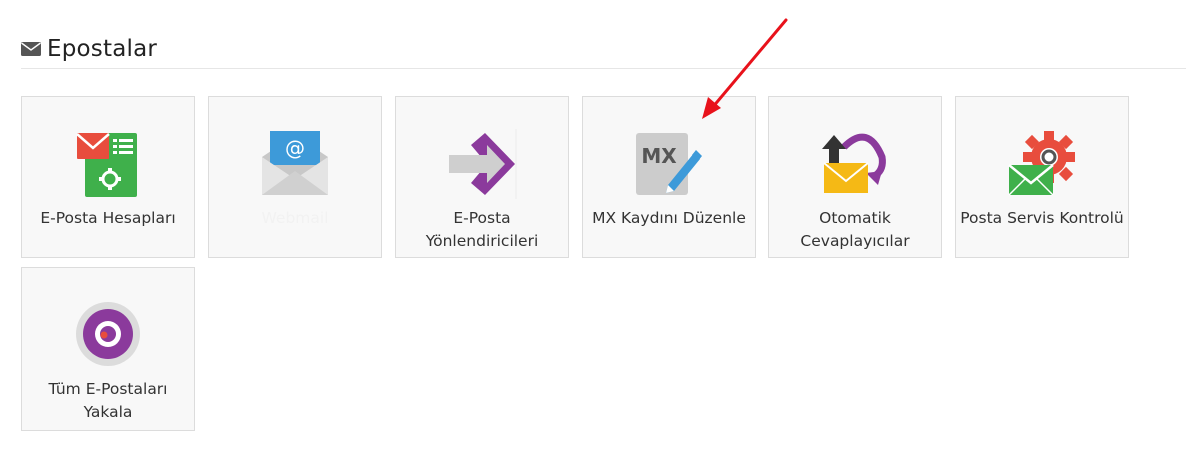 This screenshot has height=453, width=1186. I want to click on section-title: Epostalar, so click(102, 49).